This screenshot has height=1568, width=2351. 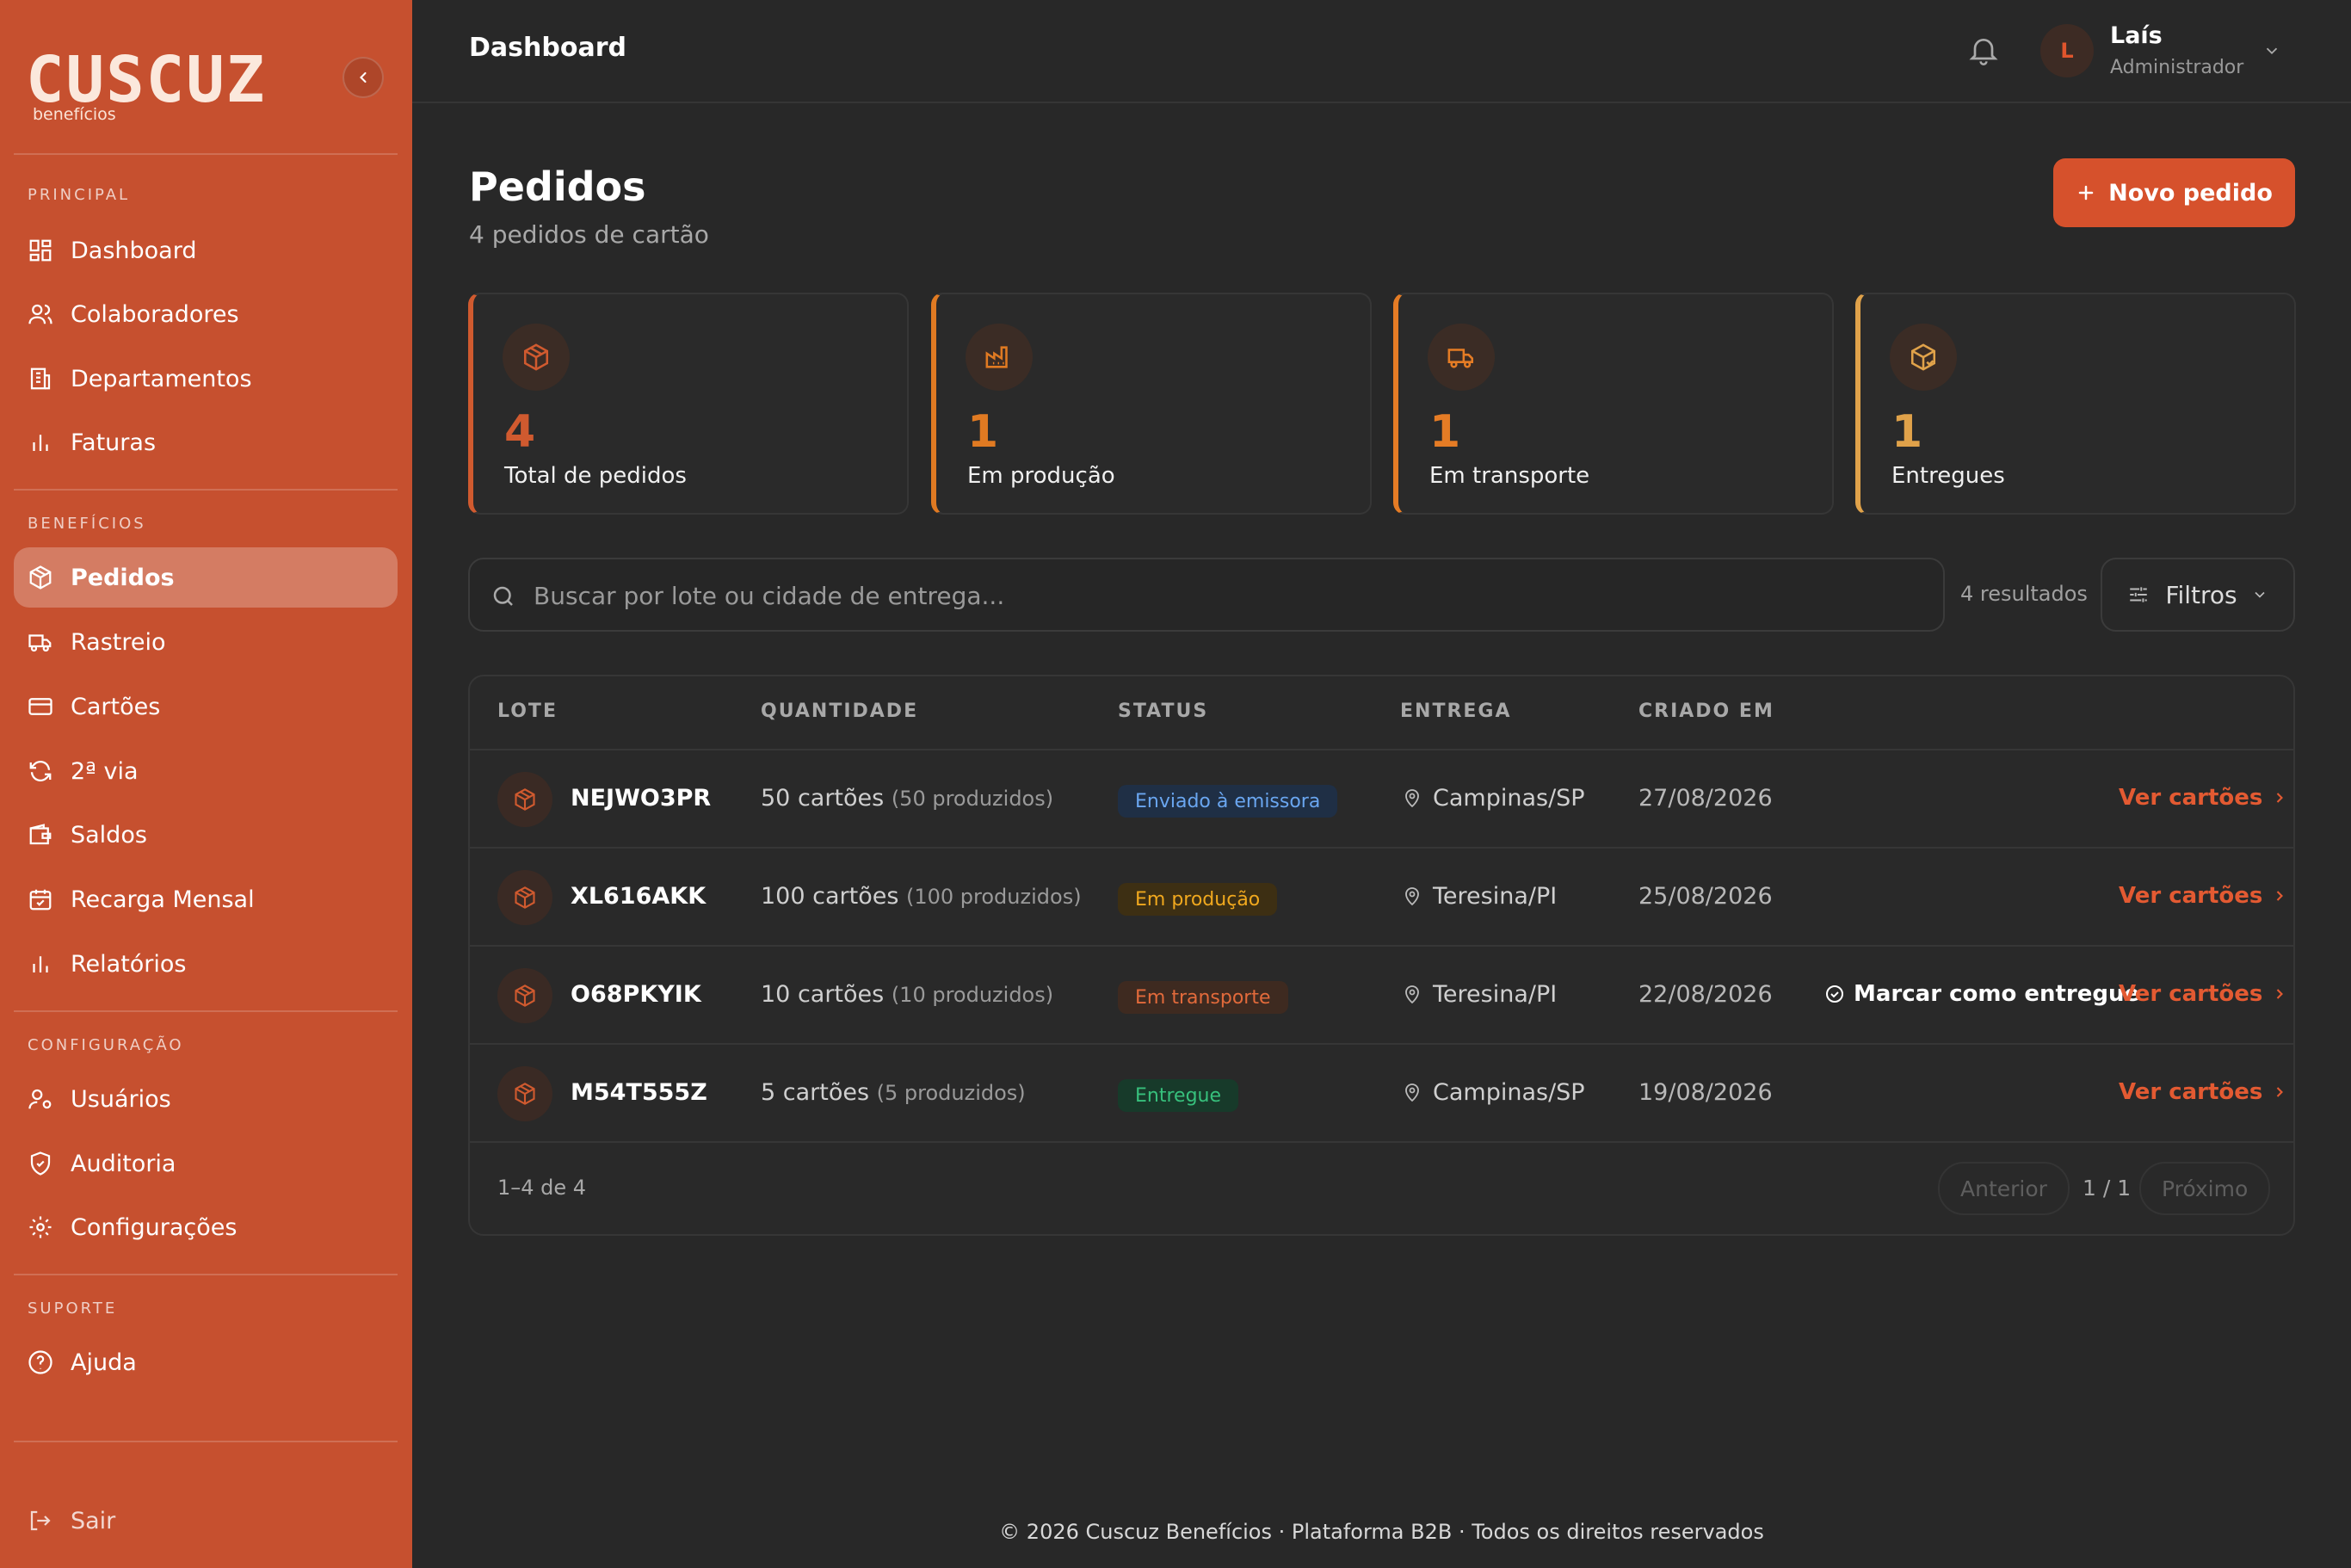 What do you see at coordinates (1983, 50) in the screenshot?
I see `bell-icon` at bounding box center [1983, 50].